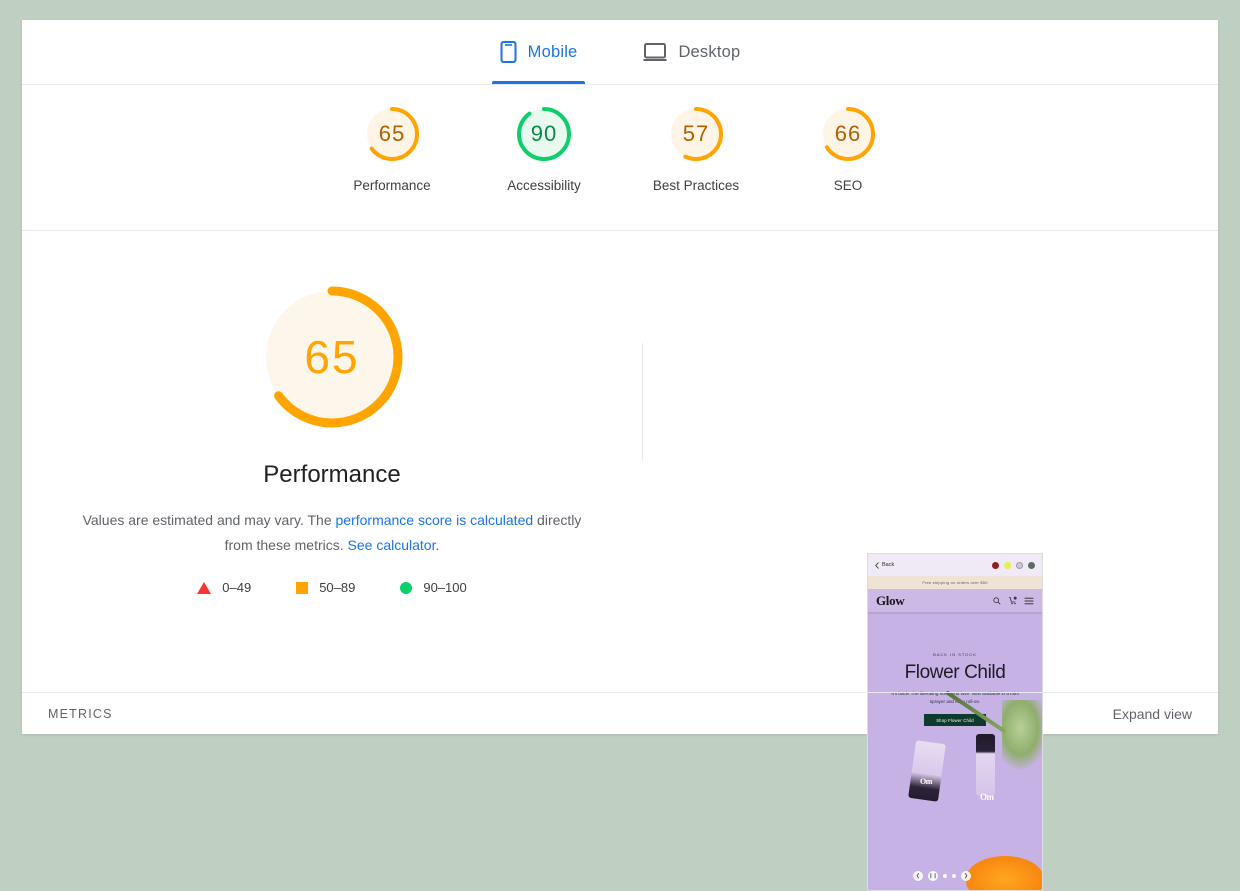  What do you see at coordinates (204, 587) in the screenshot?
I see `triangle-icon` at bounding box center [204, 587].